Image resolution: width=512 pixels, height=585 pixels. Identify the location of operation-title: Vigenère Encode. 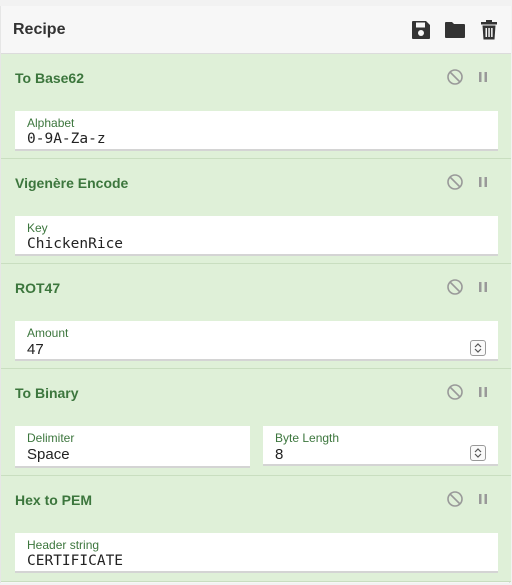
(72, 183).